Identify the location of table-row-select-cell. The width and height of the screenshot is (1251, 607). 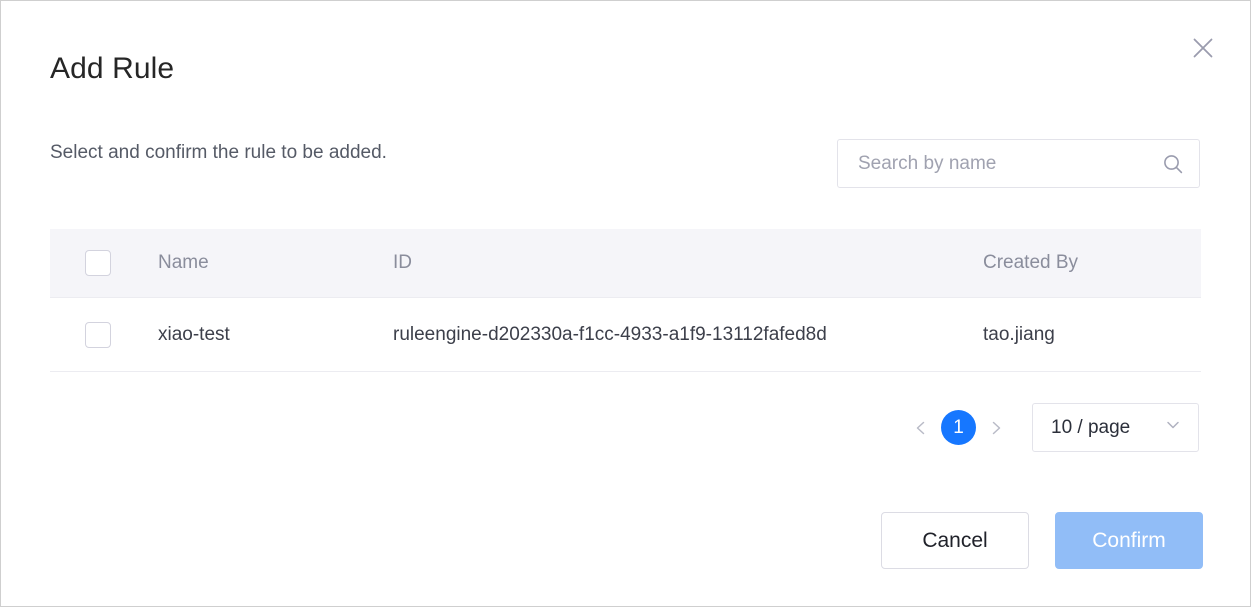
(104, 334).